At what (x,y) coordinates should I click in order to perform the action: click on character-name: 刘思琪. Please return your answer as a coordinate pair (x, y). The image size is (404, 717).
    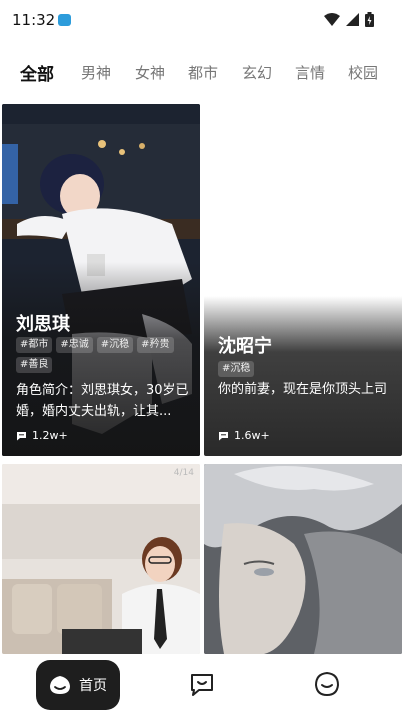
    Looking at the image, I should click on (43, 324).